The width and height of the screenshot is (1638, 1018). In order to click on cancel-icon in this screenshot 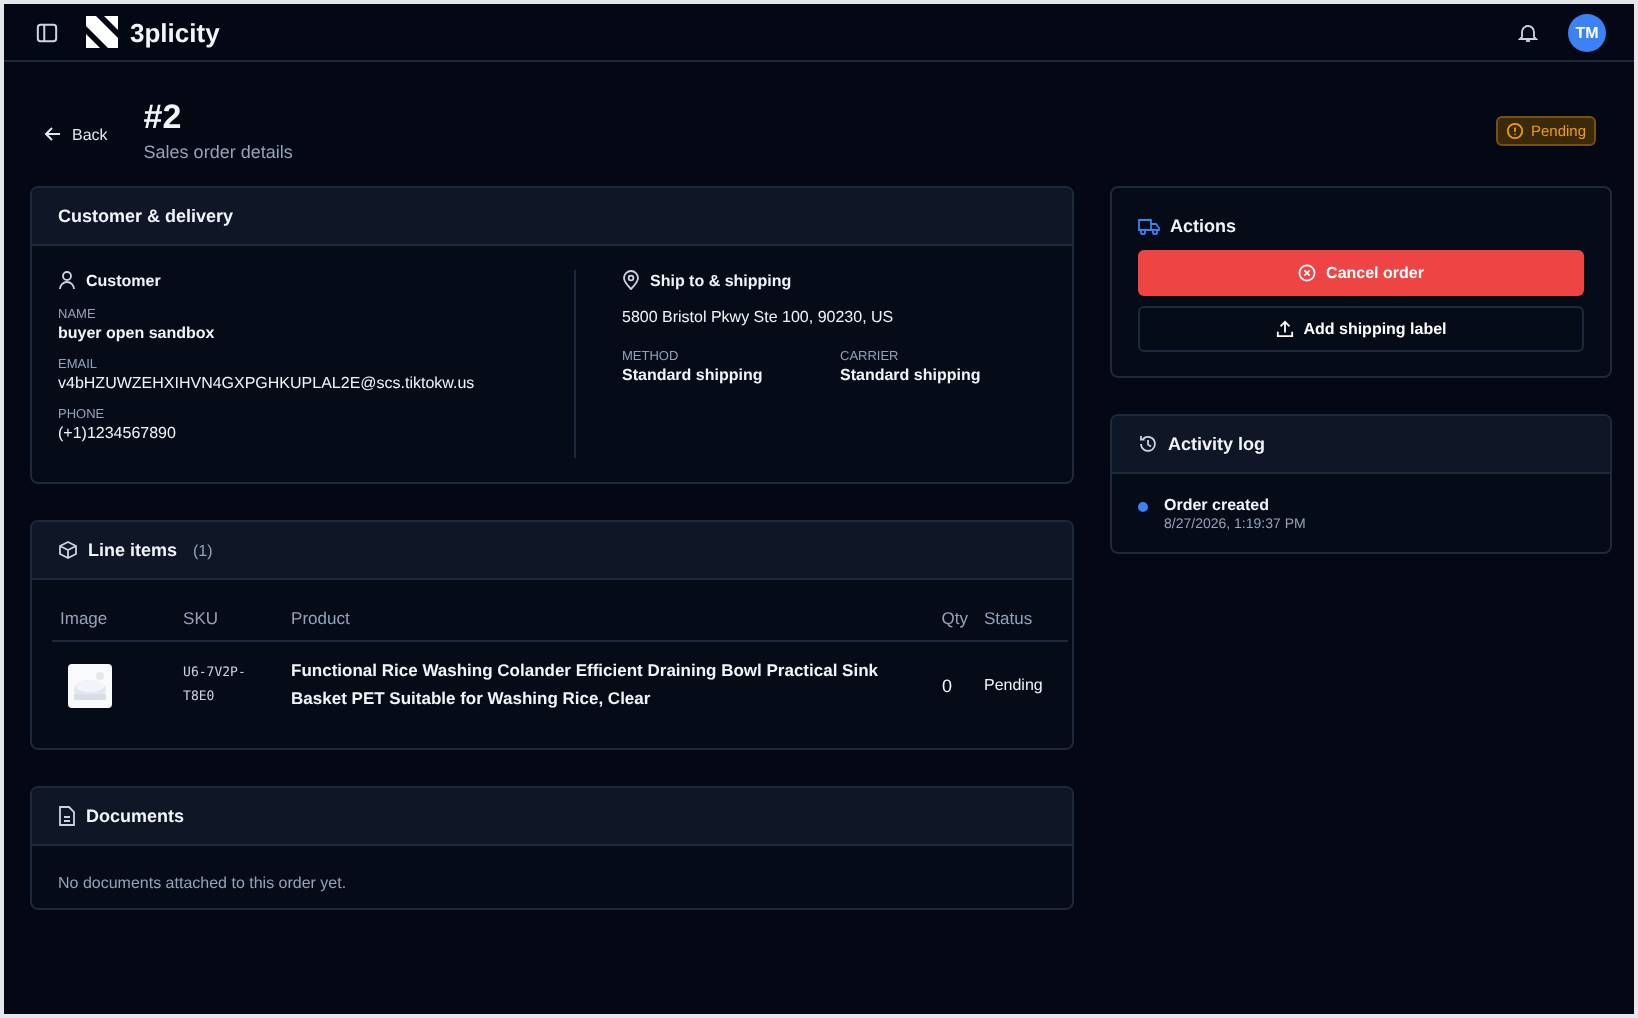, I will do `click(1307, 273)`.